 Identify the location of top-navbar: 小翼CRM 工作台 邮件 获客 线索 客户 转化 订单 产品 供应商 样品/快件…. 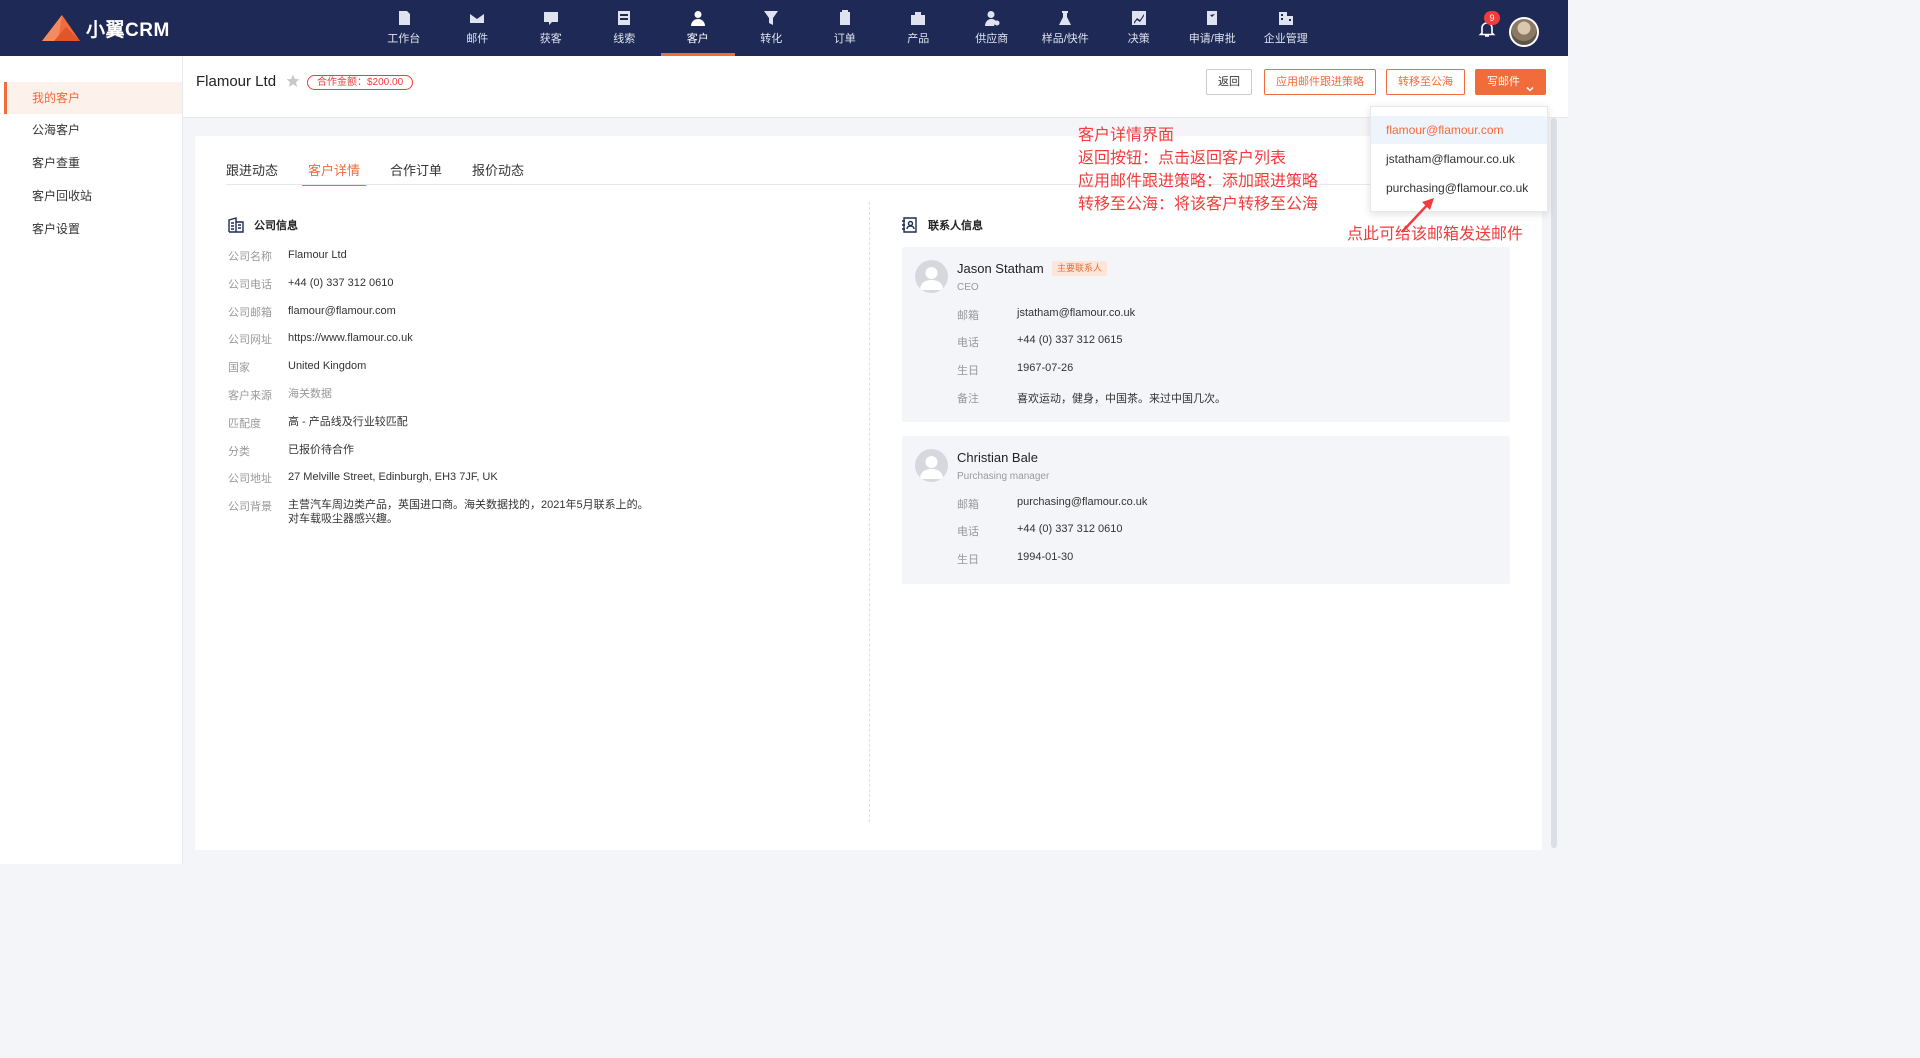
(784, 28).